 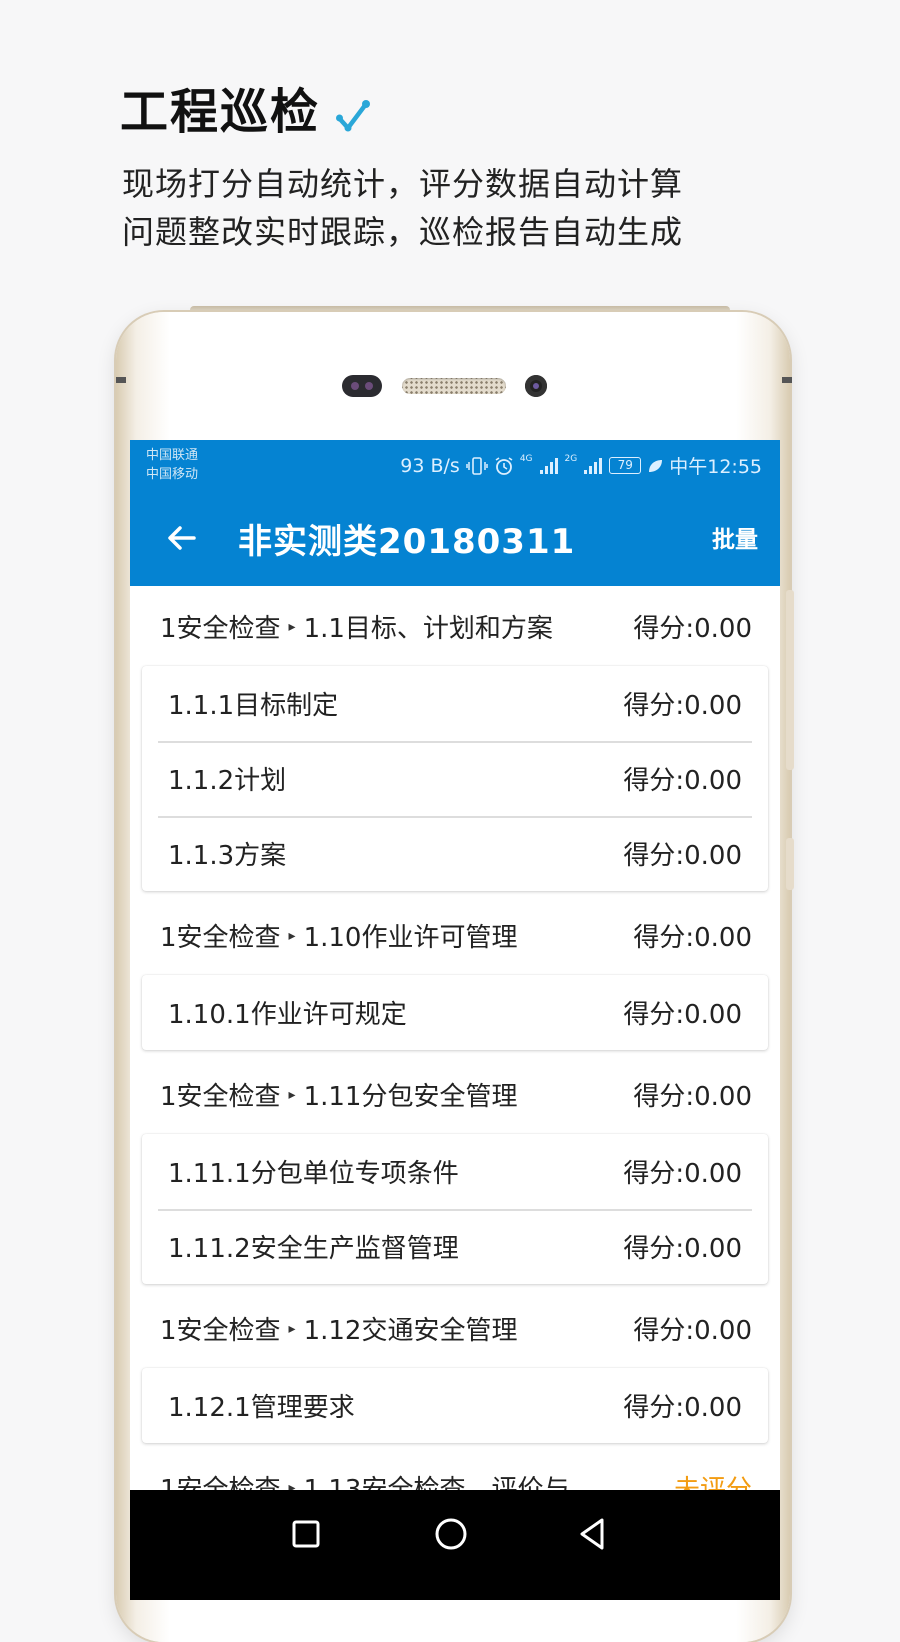 I want to click on list-item: 1.11.2安全生产监督管理 得分:0.00, so click(x=455, y=1246).